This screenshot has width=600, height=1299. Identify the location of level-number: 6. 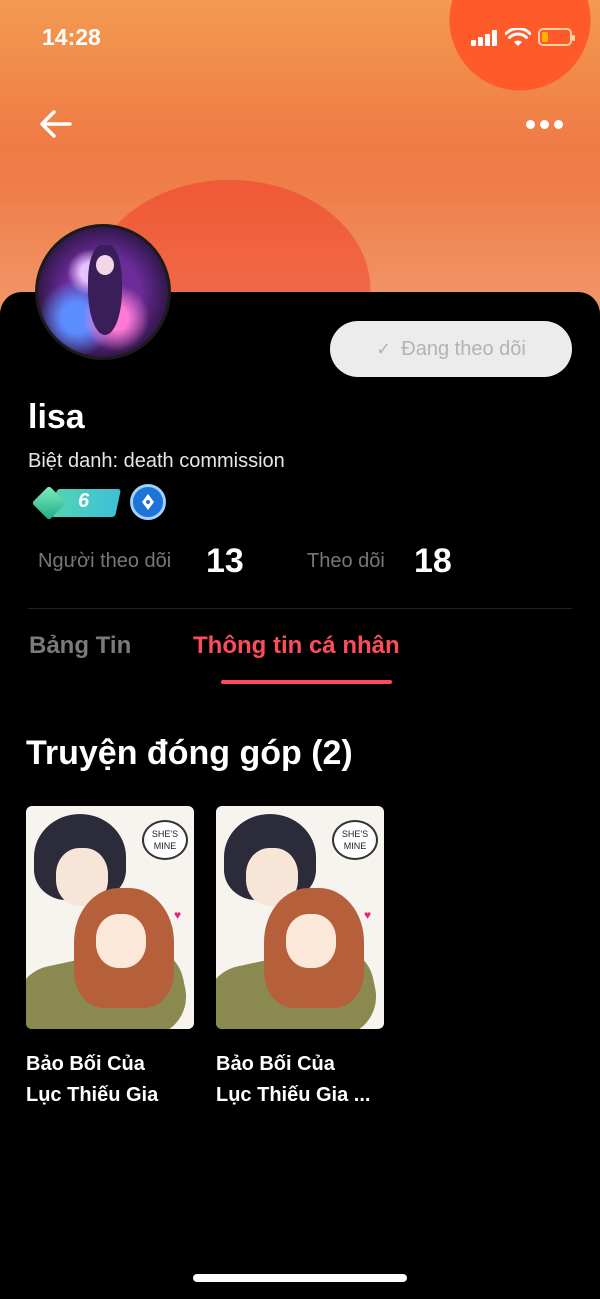
(84, 501).